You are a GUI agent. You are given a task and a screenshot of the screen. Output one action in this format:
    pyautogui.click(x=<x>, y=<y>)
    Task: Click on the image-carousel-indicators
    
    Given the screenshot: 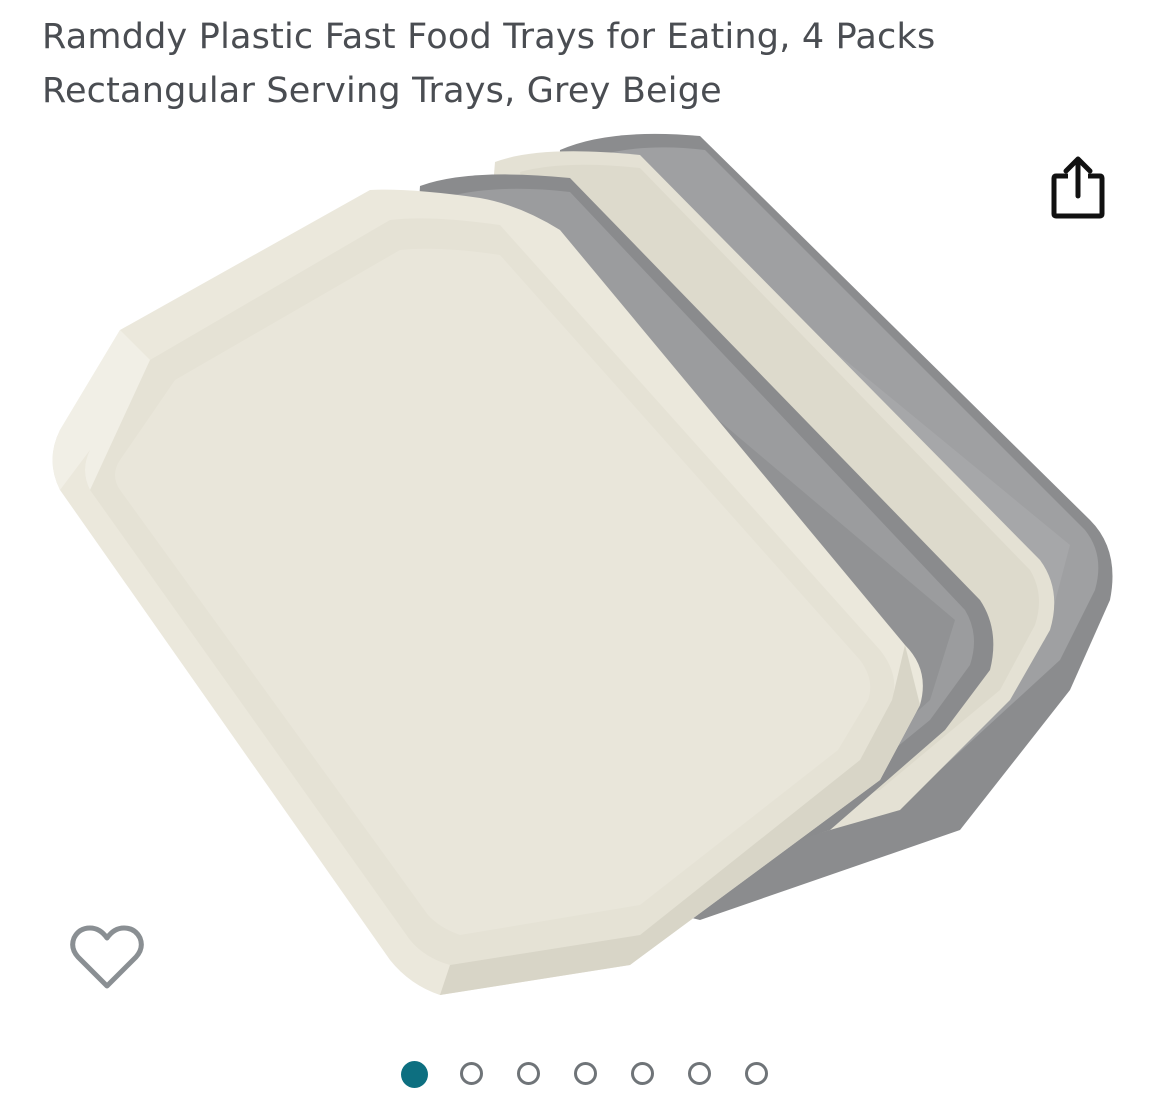 What is the action you would take?
    pyautogui.click(x=585, y=1075)
    